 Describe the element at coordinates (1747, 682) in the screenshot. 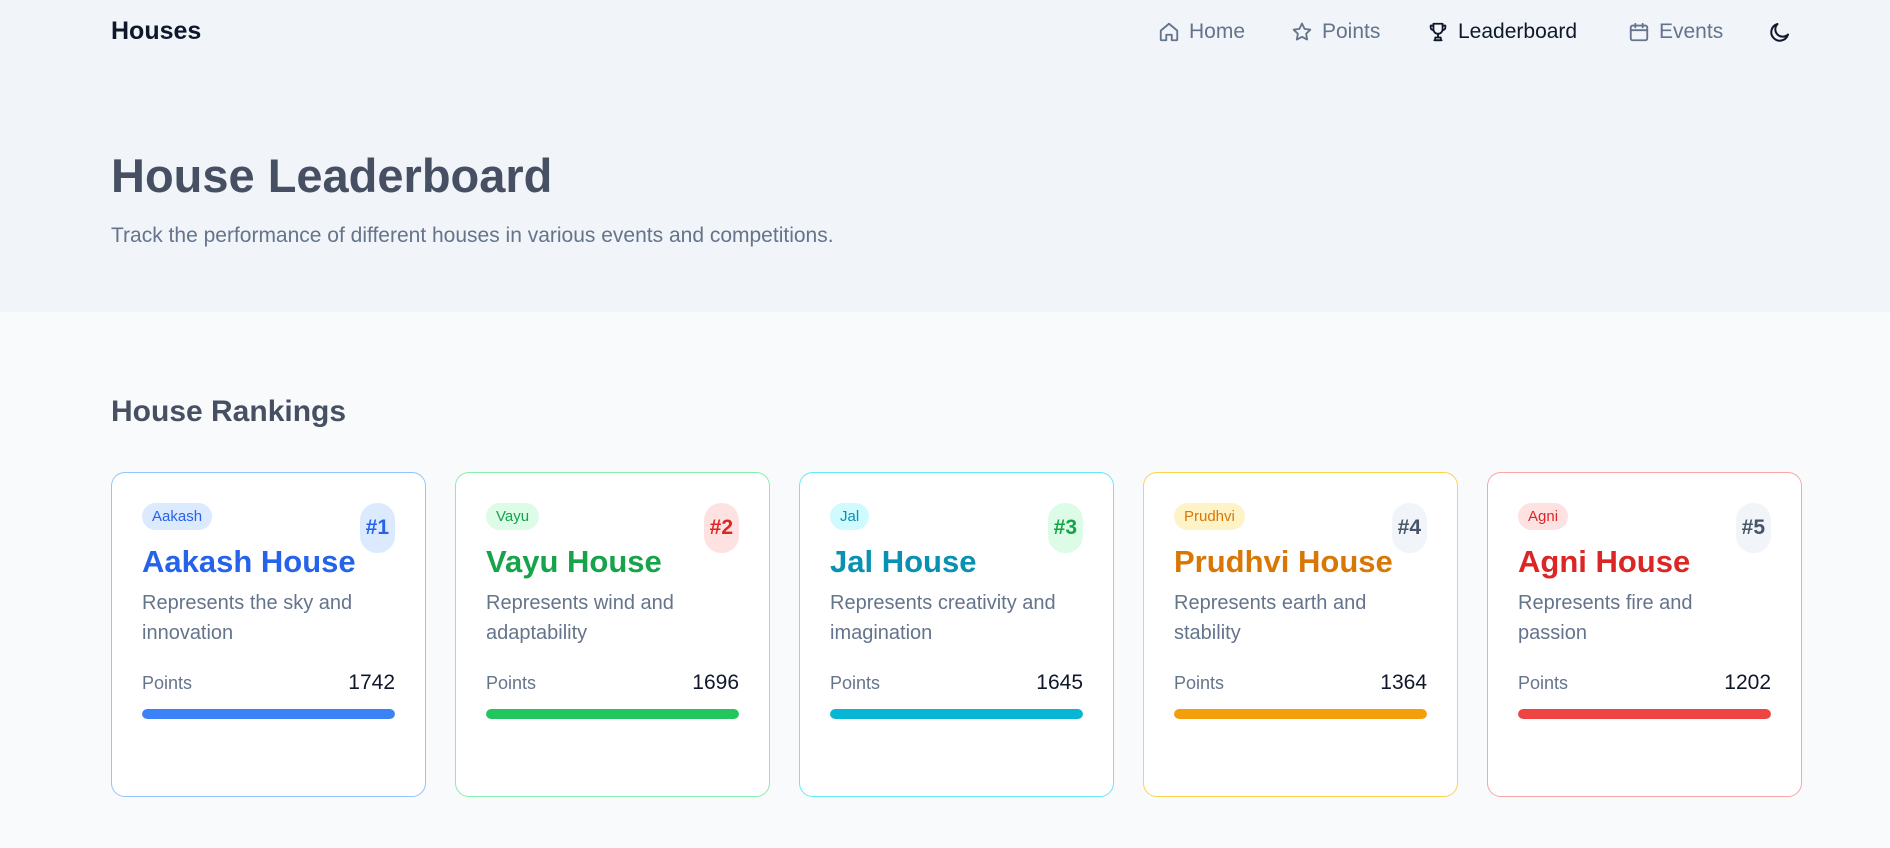

I see `points-value: 1202` at that location.